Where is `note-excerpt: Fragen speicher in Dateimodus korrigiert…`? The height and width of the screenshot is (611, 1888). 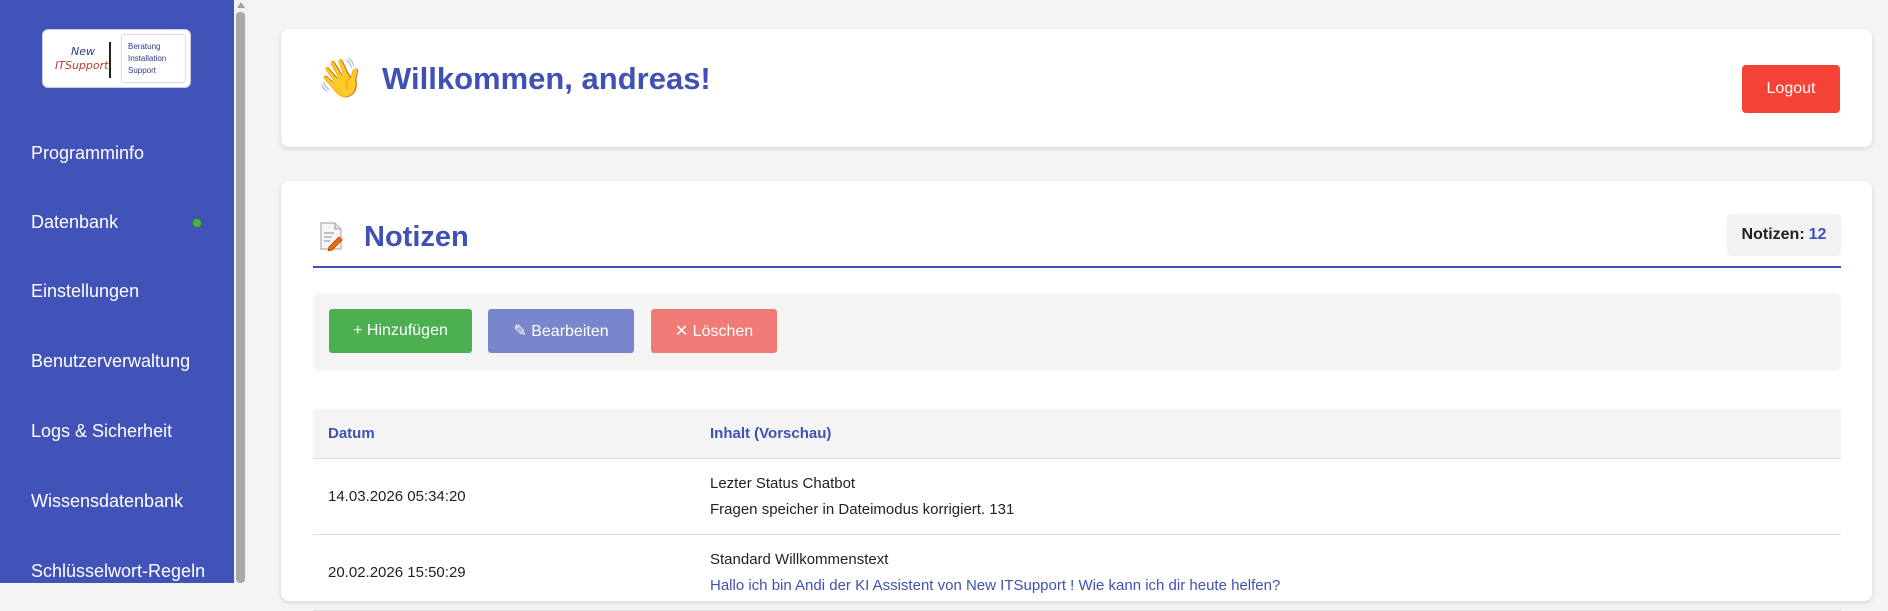 note-excerpt: Fragen speicher in Dateimodus korrigiert… is located at coordinates (862, 509).